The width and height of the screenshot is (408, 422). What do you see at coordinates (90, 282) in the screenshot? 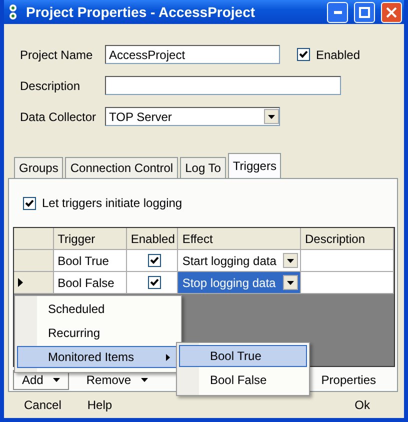
I see `table-cell: Bool False` at bounding box center [90, 282].